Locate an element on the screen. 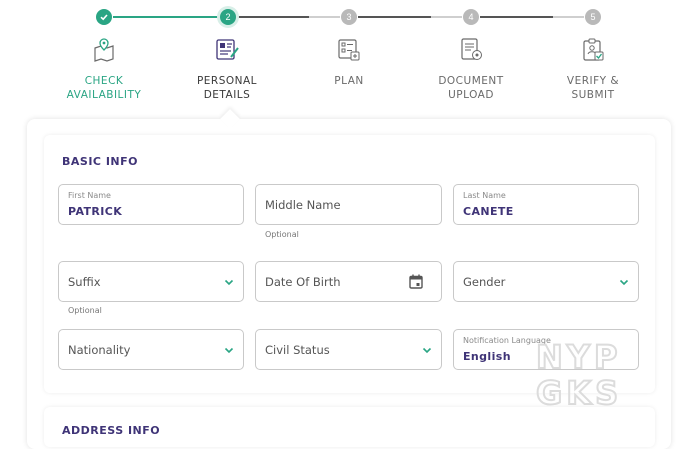  nationality-placeholder: Nationality is located at coordinates (99, 350).